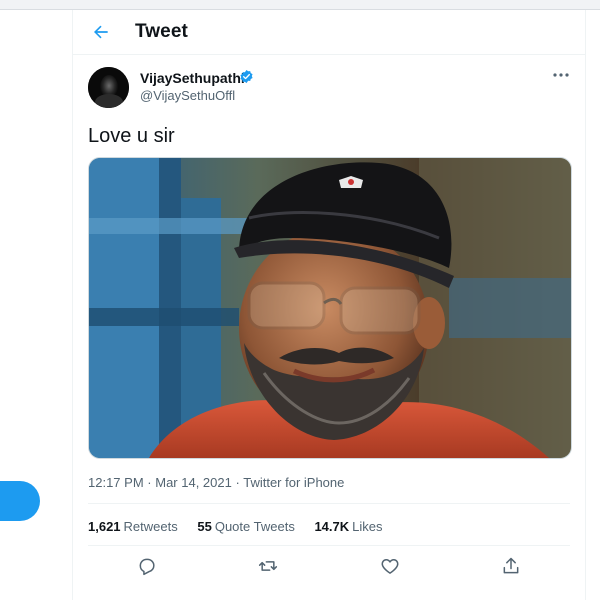 Image resolution: width=600 pixels, height=600 pixels. What do you see at coordinates (116, 482) in the screenshot?
I see `tweet-time: 12:17 PM` at bounding box center [116, 482].